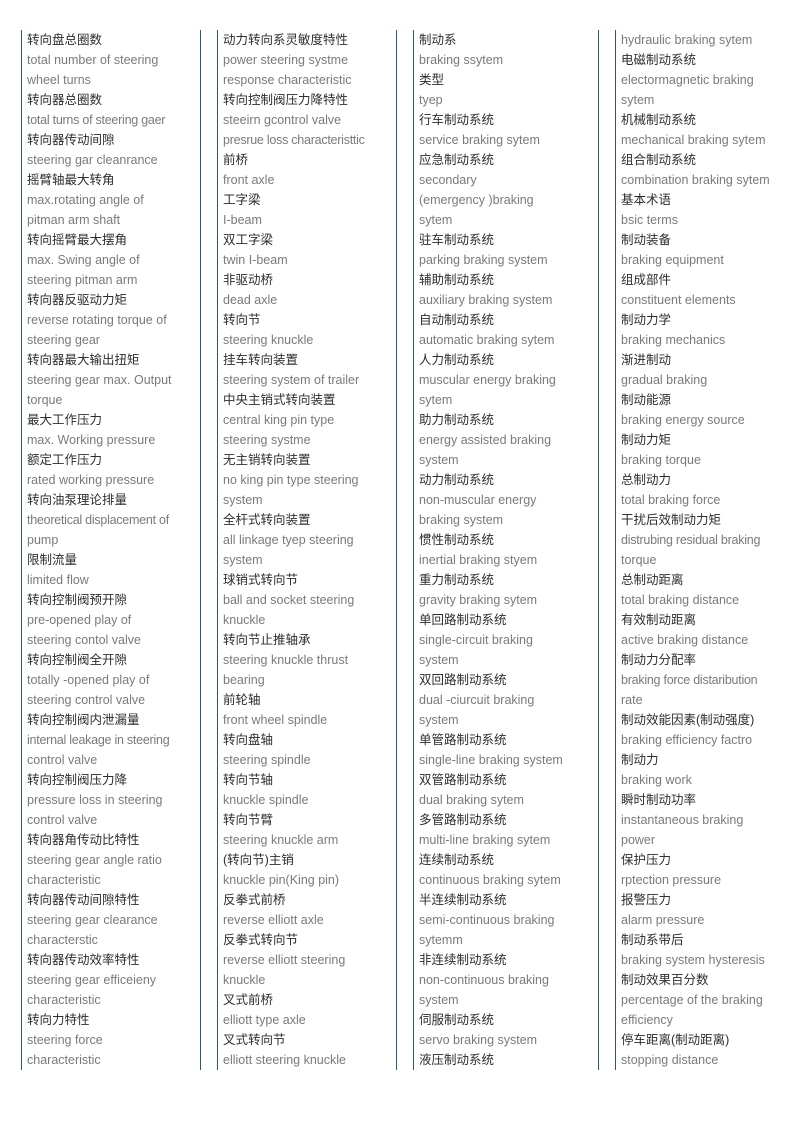  Describe the element at coordinates (706, 950) in the screenshot. I see `glossary-entry: 制动系带后 braking system hysteresis` at that location.